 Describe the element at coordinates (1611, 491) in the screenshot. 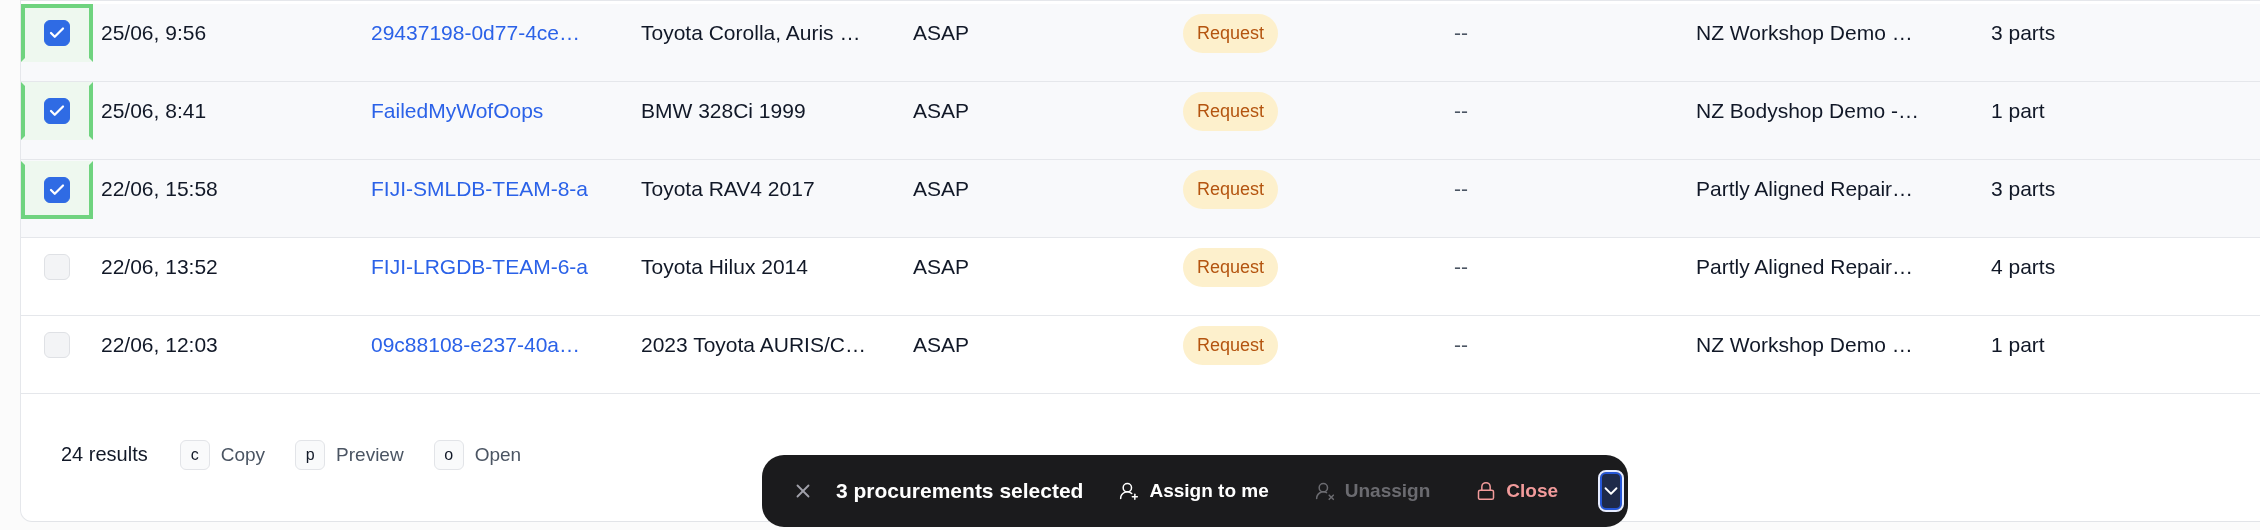

I see `dropdown-button` at that location.